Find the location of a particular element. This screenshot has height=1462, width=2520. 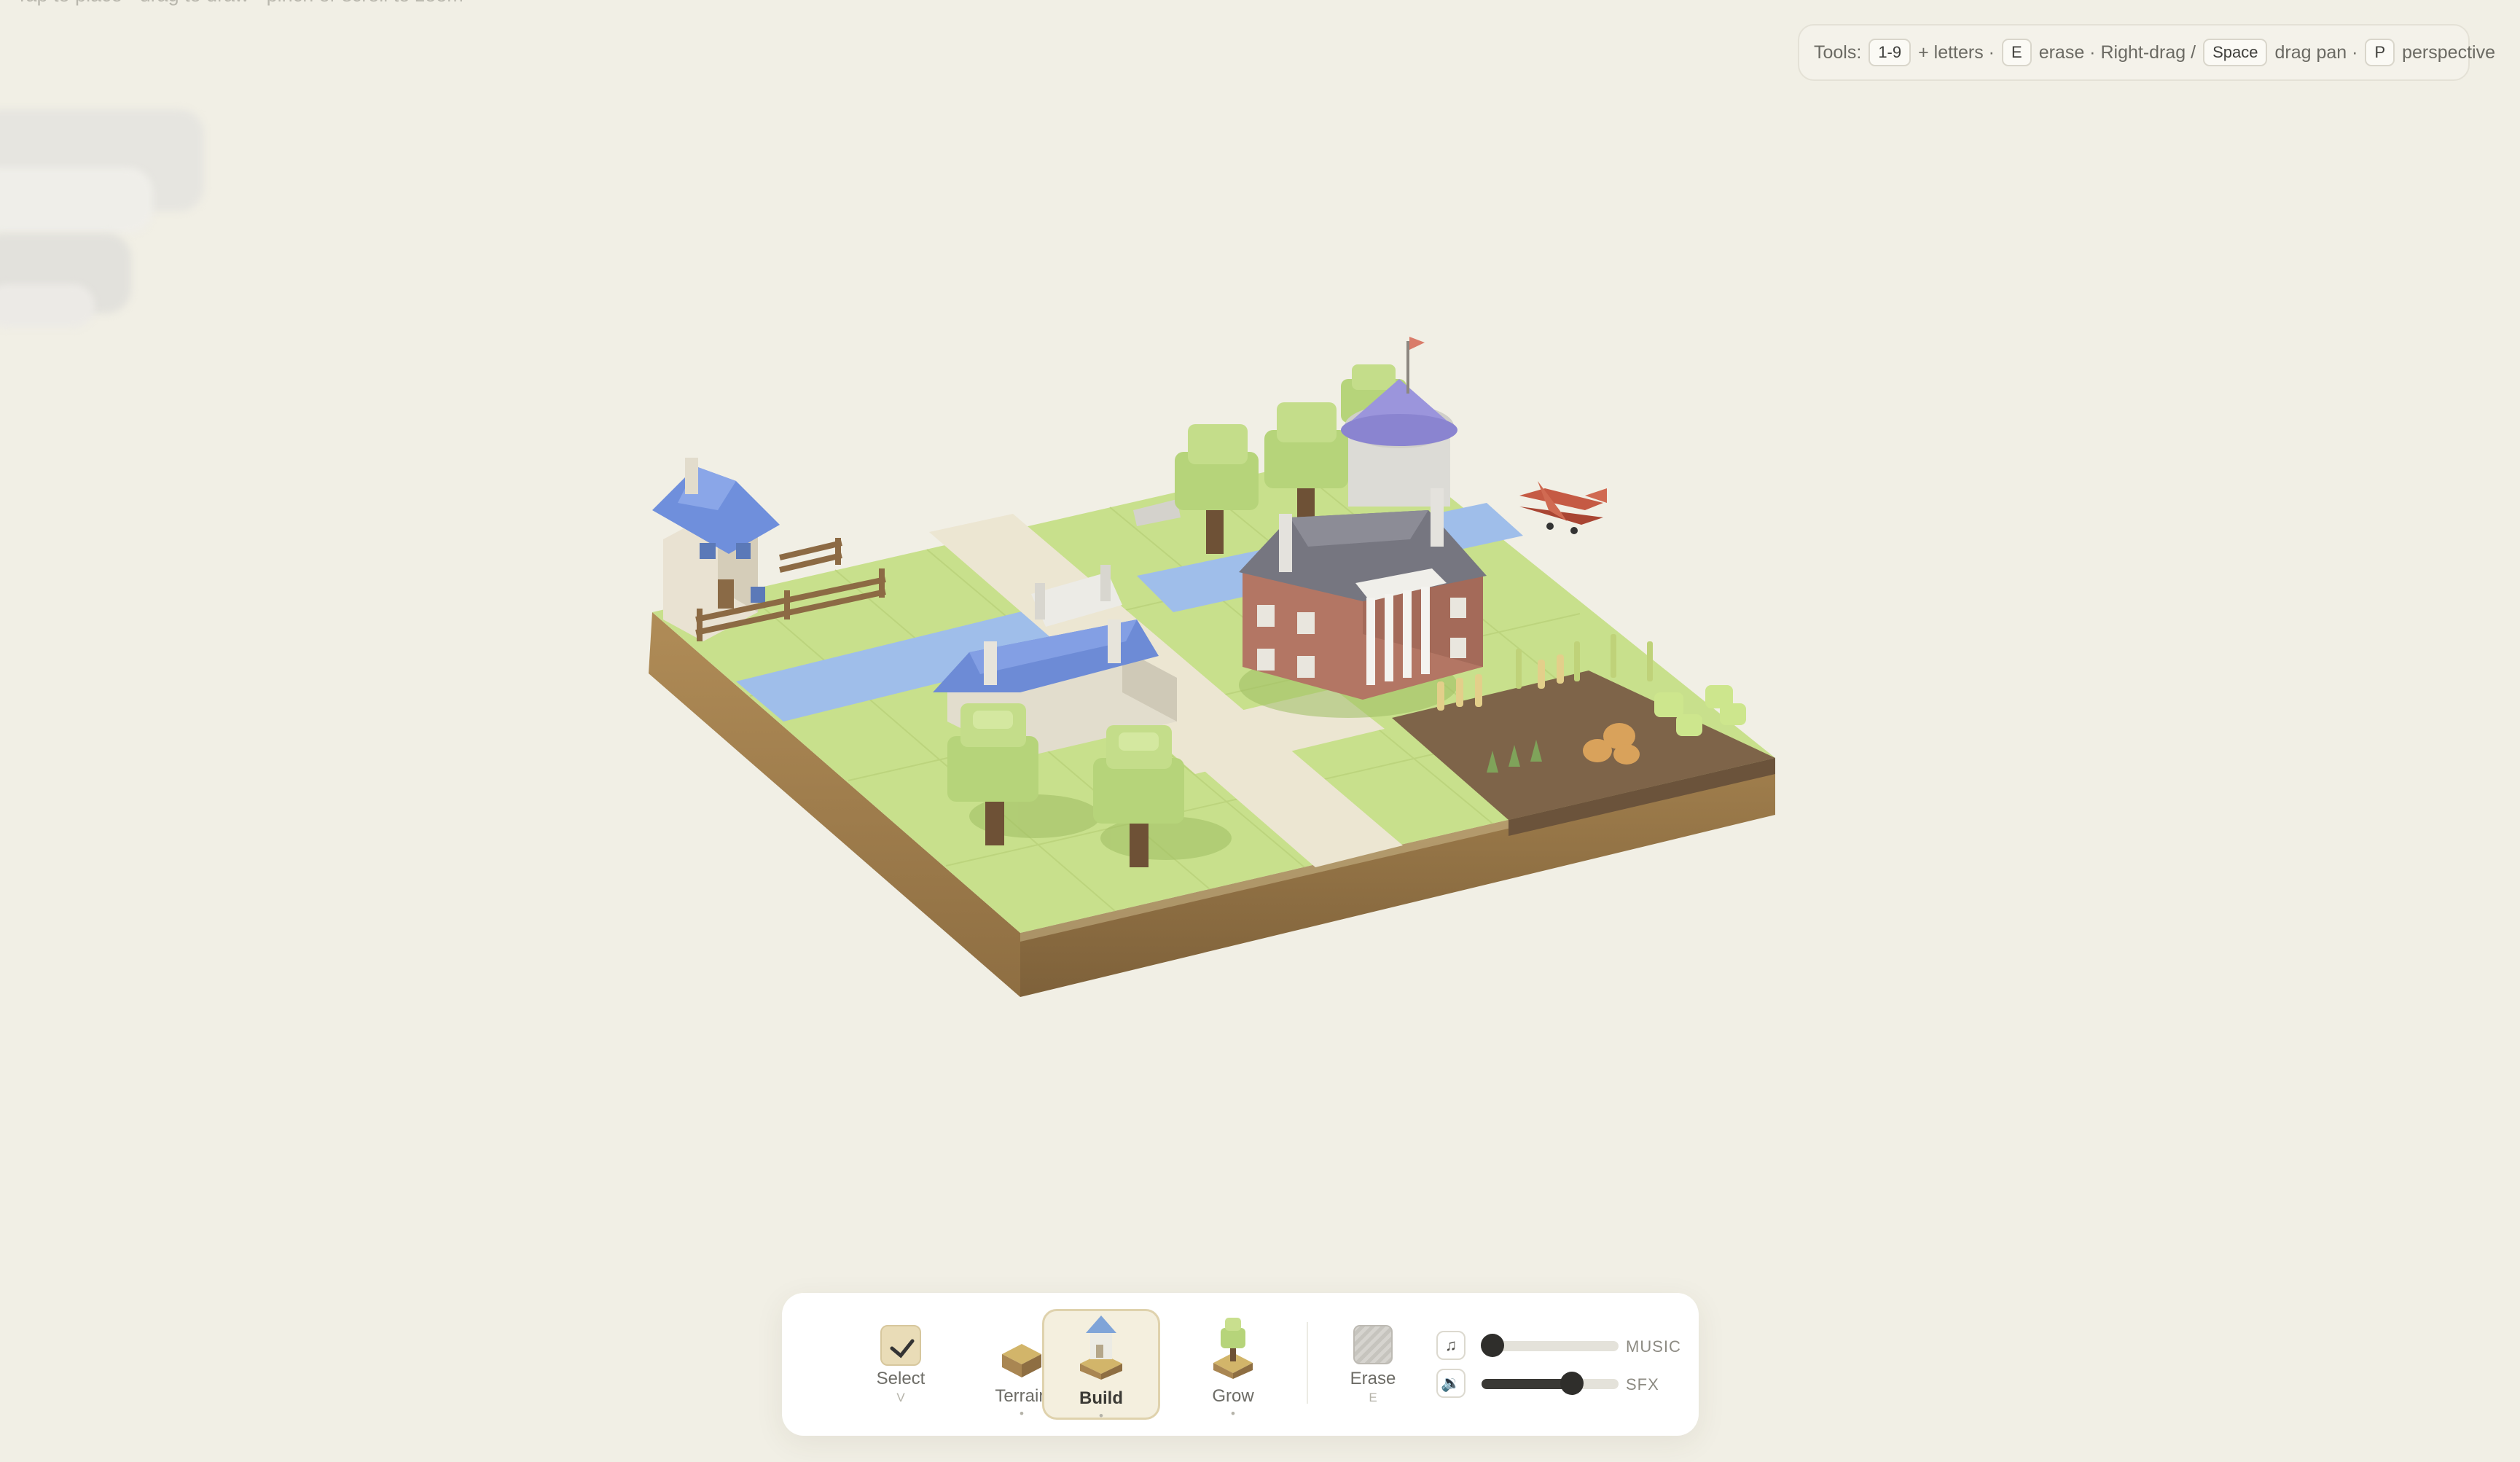

grow-tool-button: Grow • is located at coordinates (1233, 1364).